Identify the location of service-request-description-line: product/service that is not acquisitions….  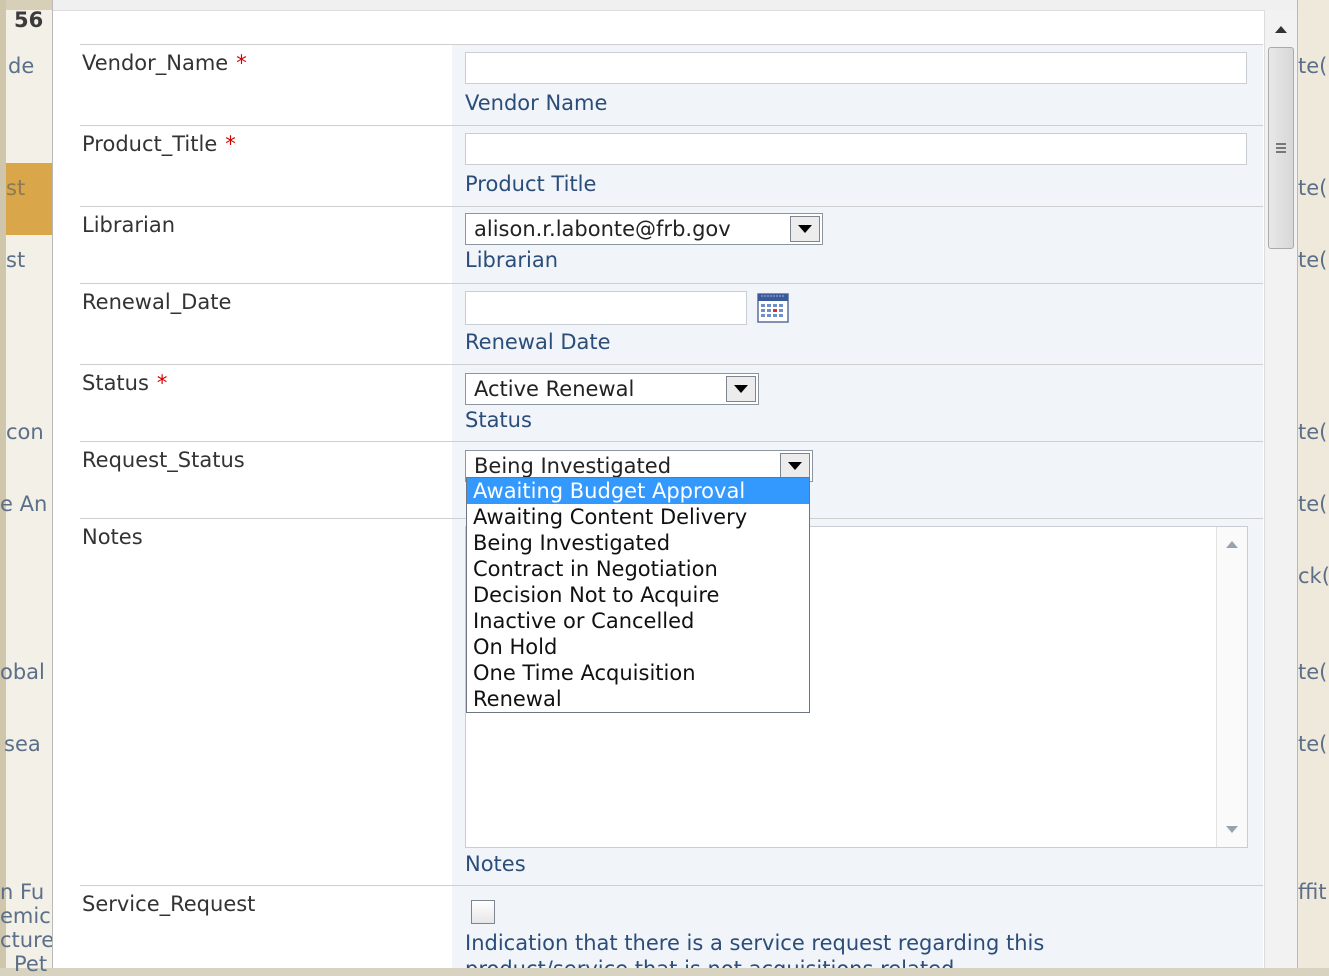
(857, 962).